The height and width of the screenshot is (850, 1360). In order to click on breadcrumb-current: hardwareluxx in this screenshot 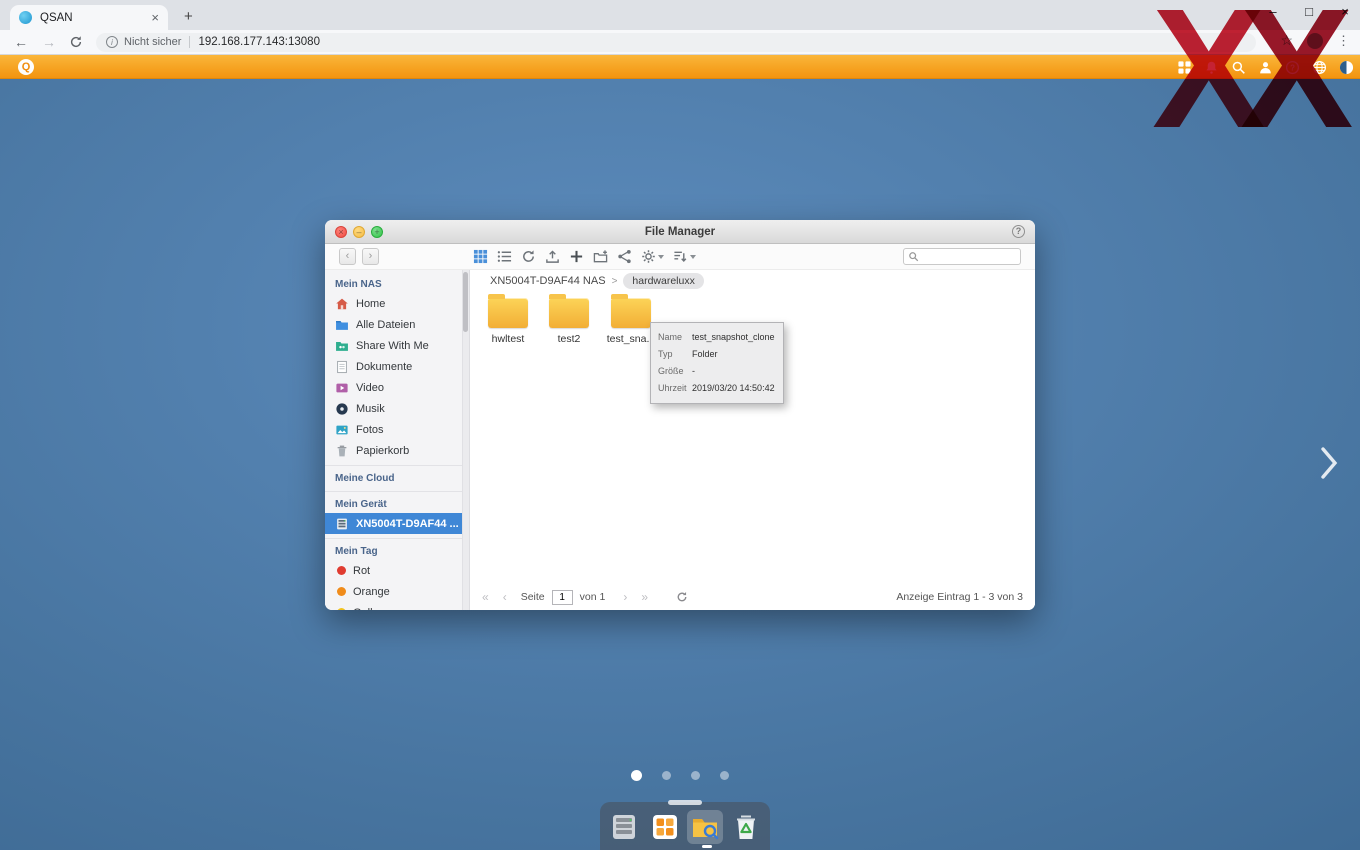, I will do `click(663, 281)`.